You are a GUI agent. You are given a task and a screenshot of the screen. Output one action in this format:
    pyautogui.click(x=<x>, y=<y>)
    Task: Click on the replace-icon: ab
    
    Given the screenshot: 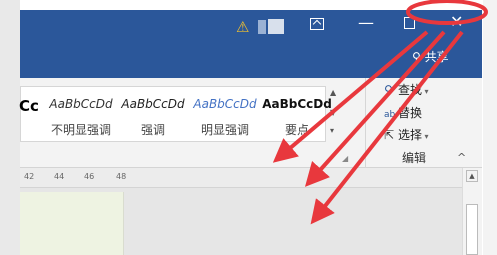 What is the action you would take?
    pyautogui.click(x=390, y=115)
    